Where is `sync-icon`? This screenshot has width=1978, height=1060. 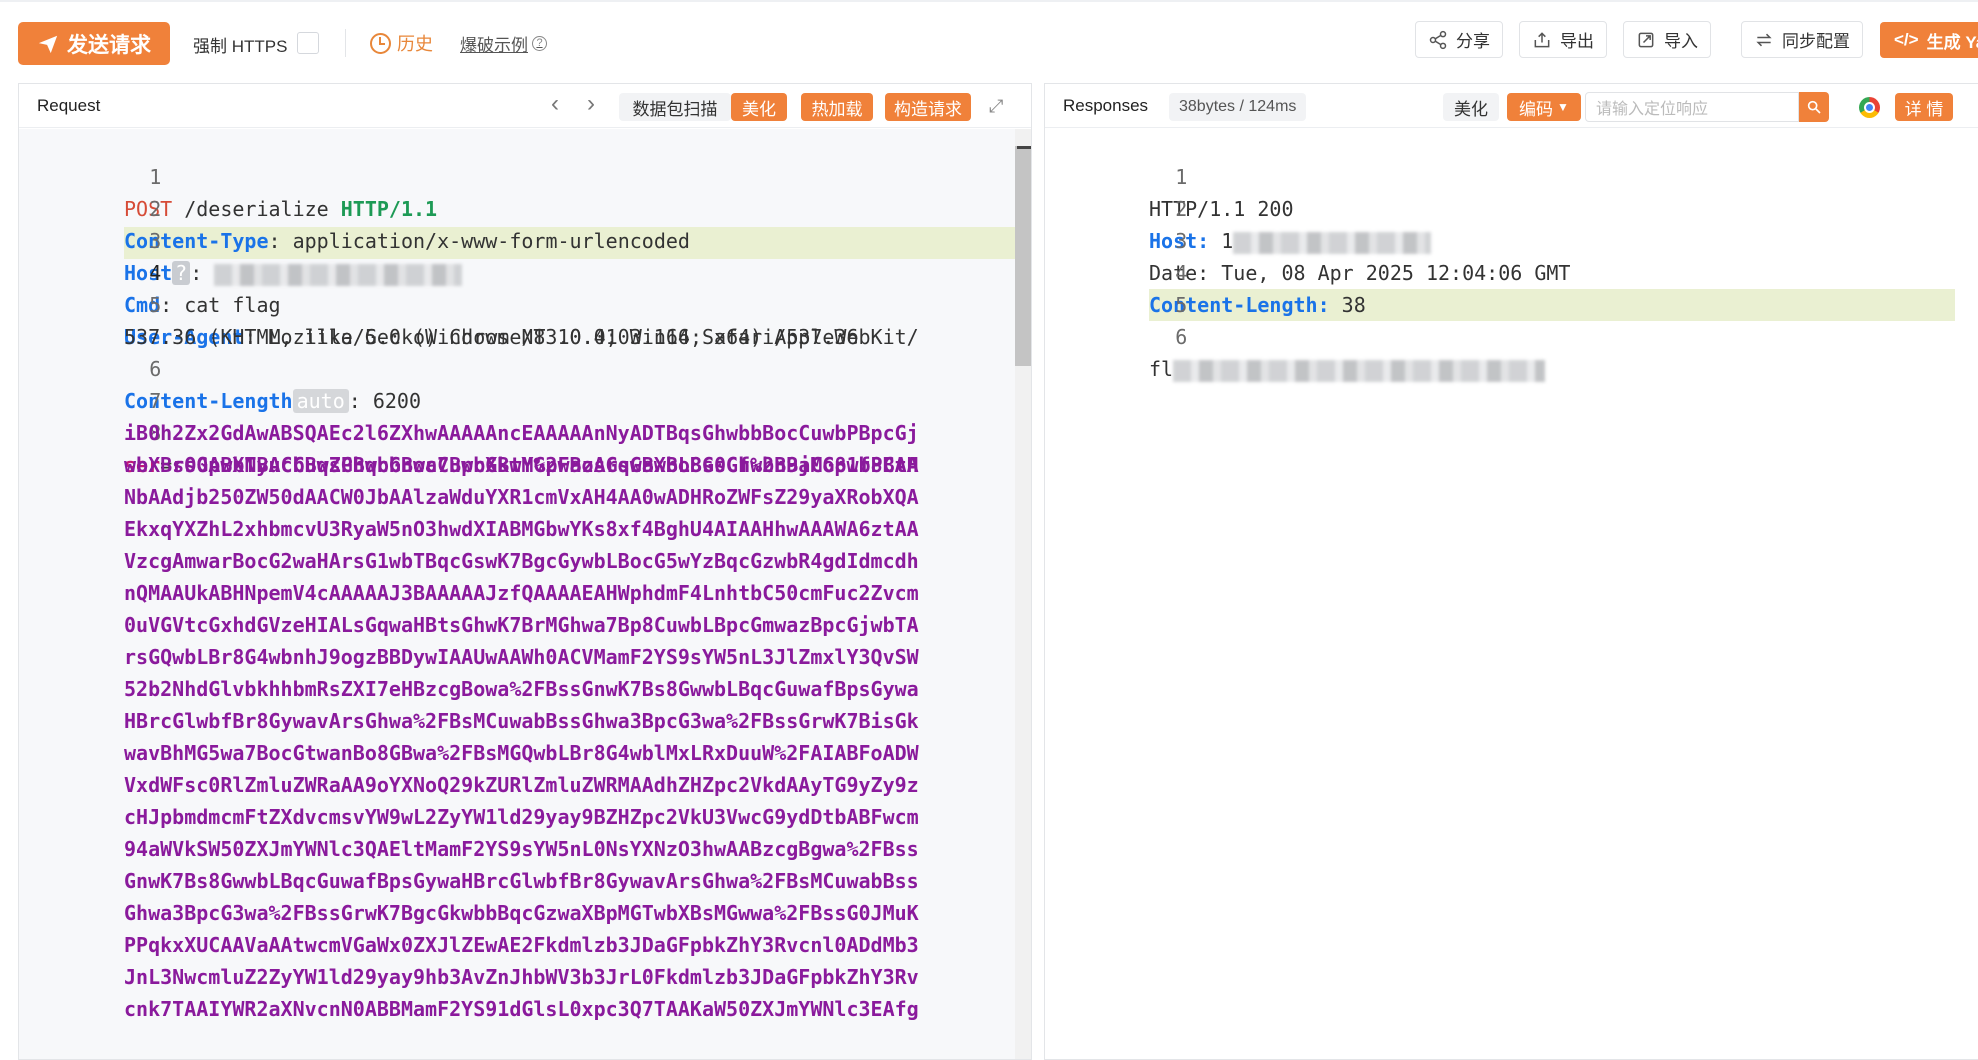 sync-icon is located at coordinates (1764, 39).